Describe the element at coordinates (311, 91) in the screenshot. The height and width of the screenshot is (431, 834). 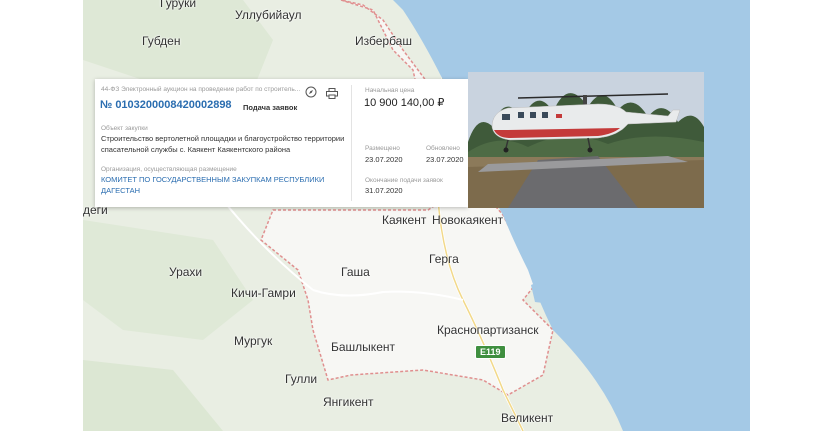
I see `compass-icon` at that location.